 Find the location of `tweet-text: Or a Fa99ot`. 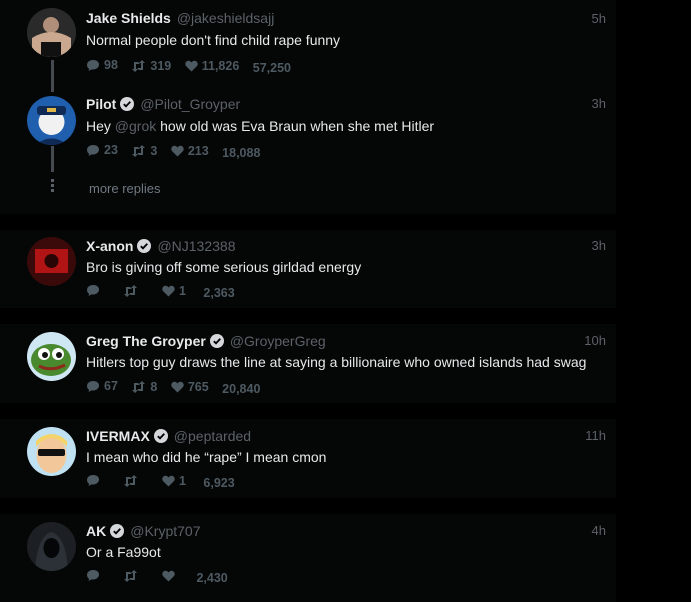

tweet-text: Or a Fa99ot is located at coordinates (123, 552).